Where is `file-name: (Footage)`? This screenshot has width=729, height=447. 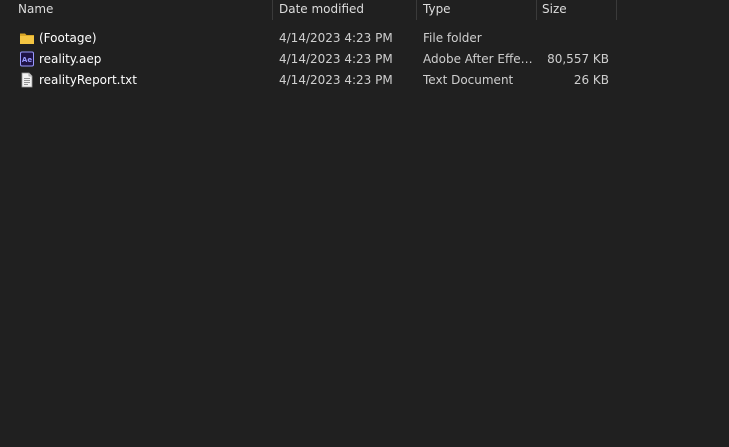
file-name: (Footage) is located at coordinates (68, 38).